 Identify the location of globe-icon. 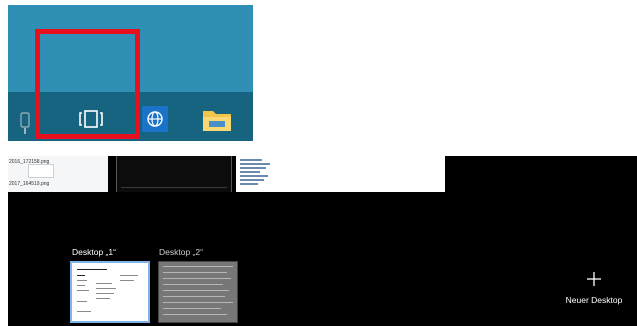
(155, 119).